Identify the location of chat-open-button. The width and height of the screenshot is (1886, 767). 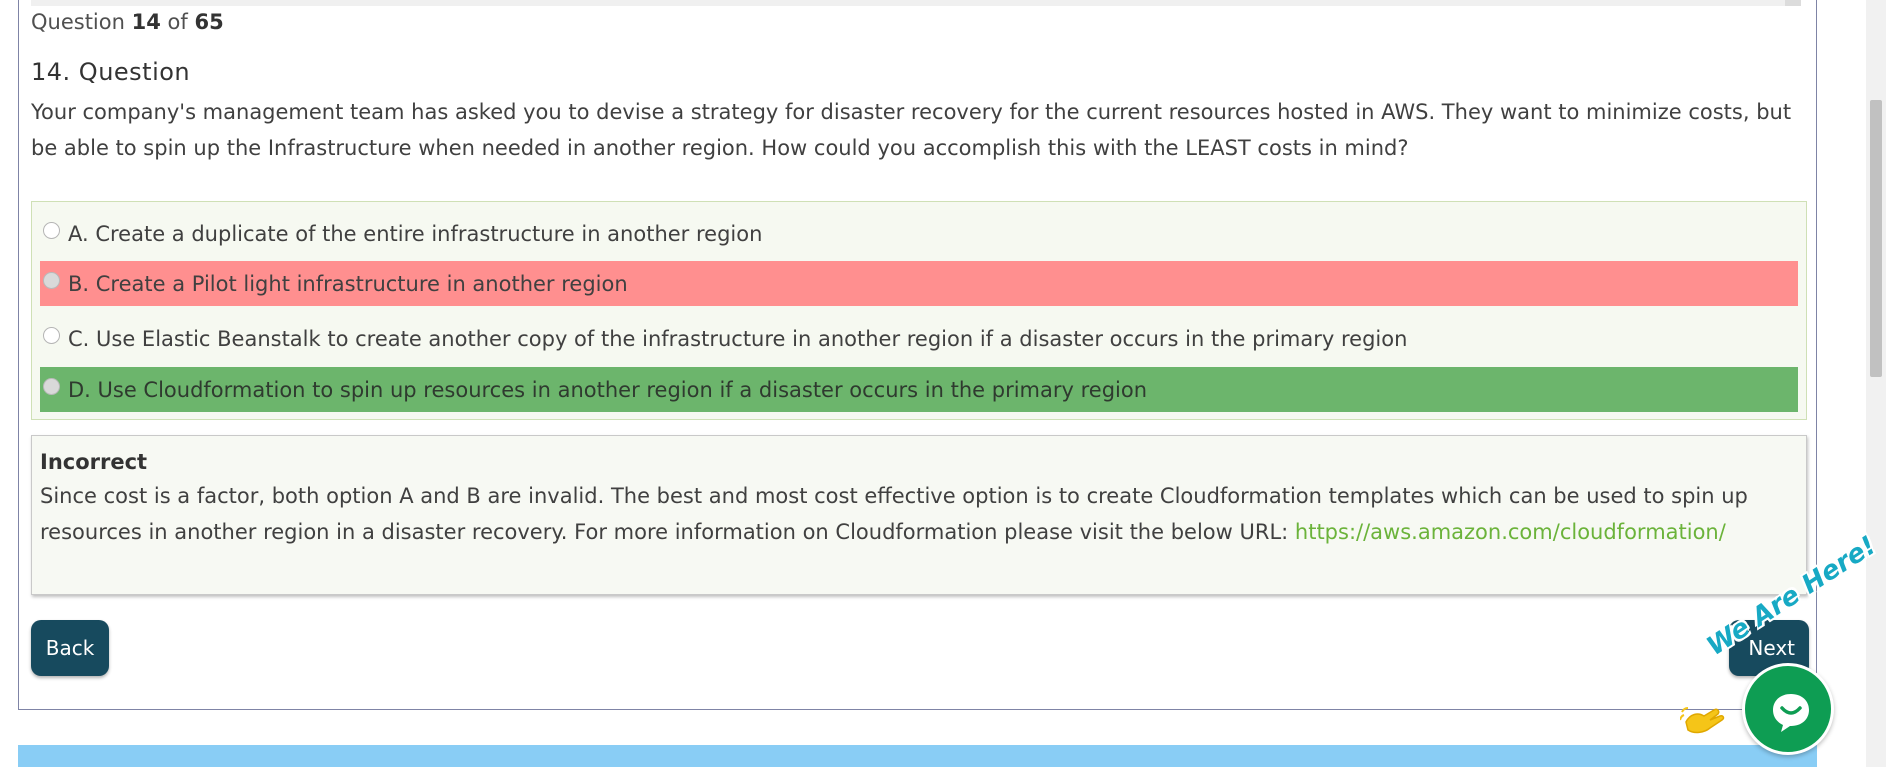
(1788, 709).